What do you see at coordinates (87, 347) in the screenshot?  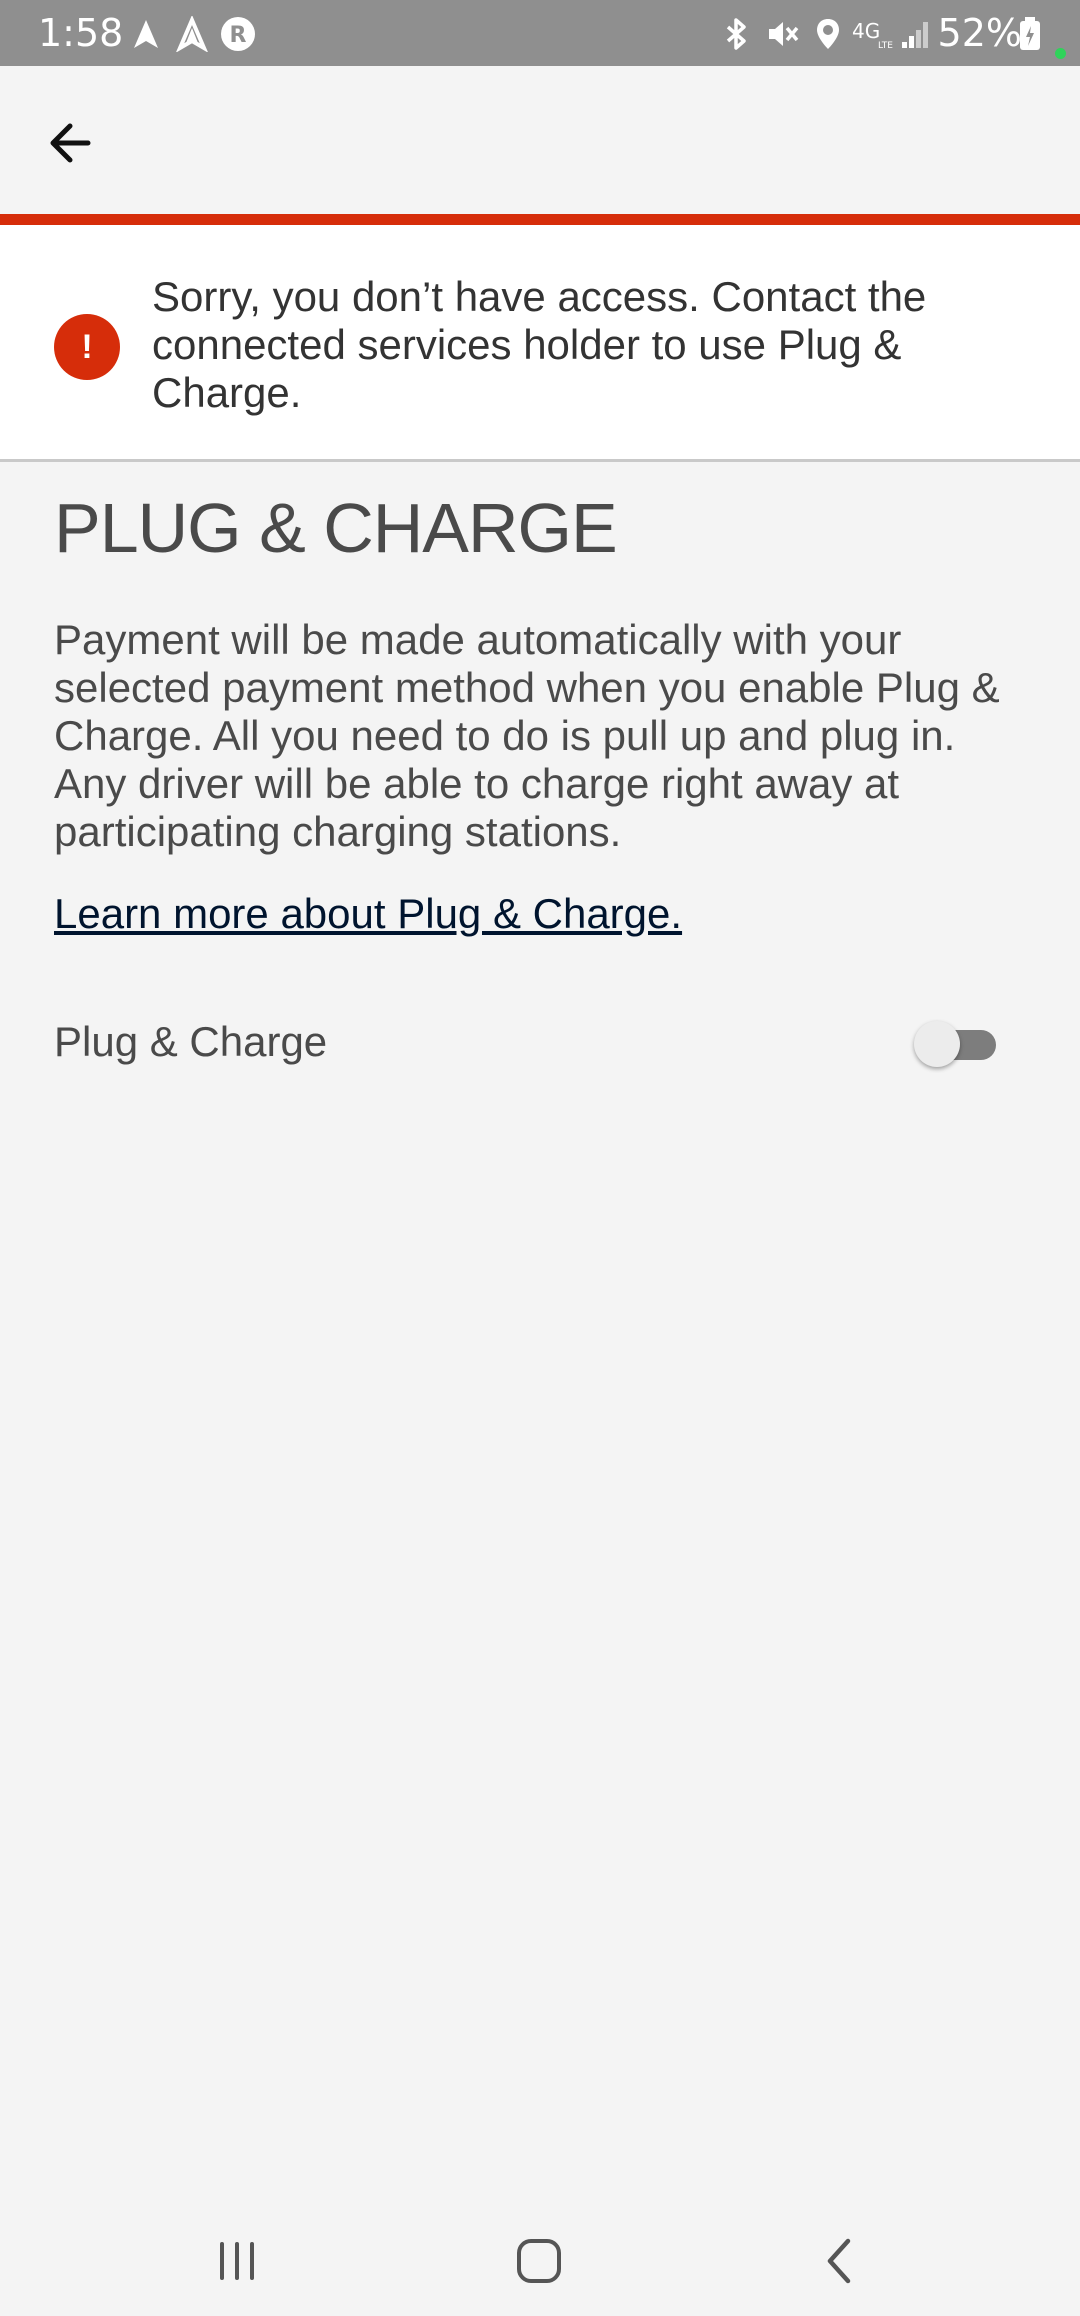 I see `error-icon: !` at bounding box center [87, 347].